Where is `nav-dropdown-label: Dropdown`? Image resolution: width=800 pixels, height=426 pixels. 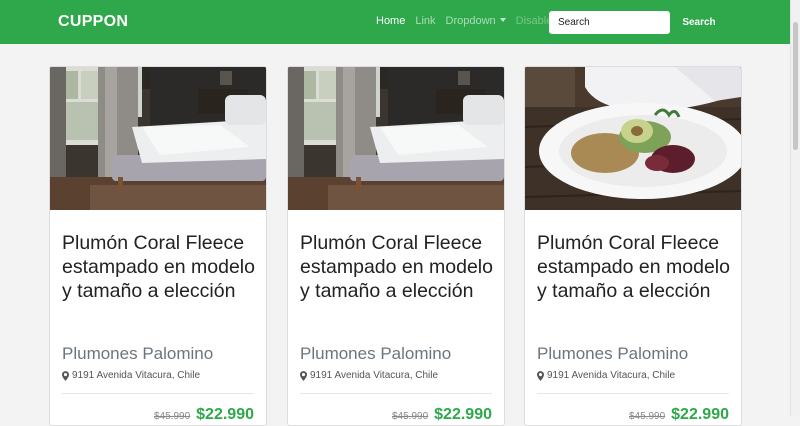
nav-dropdown-label: Dropdown is located at coordinates (470, 21).